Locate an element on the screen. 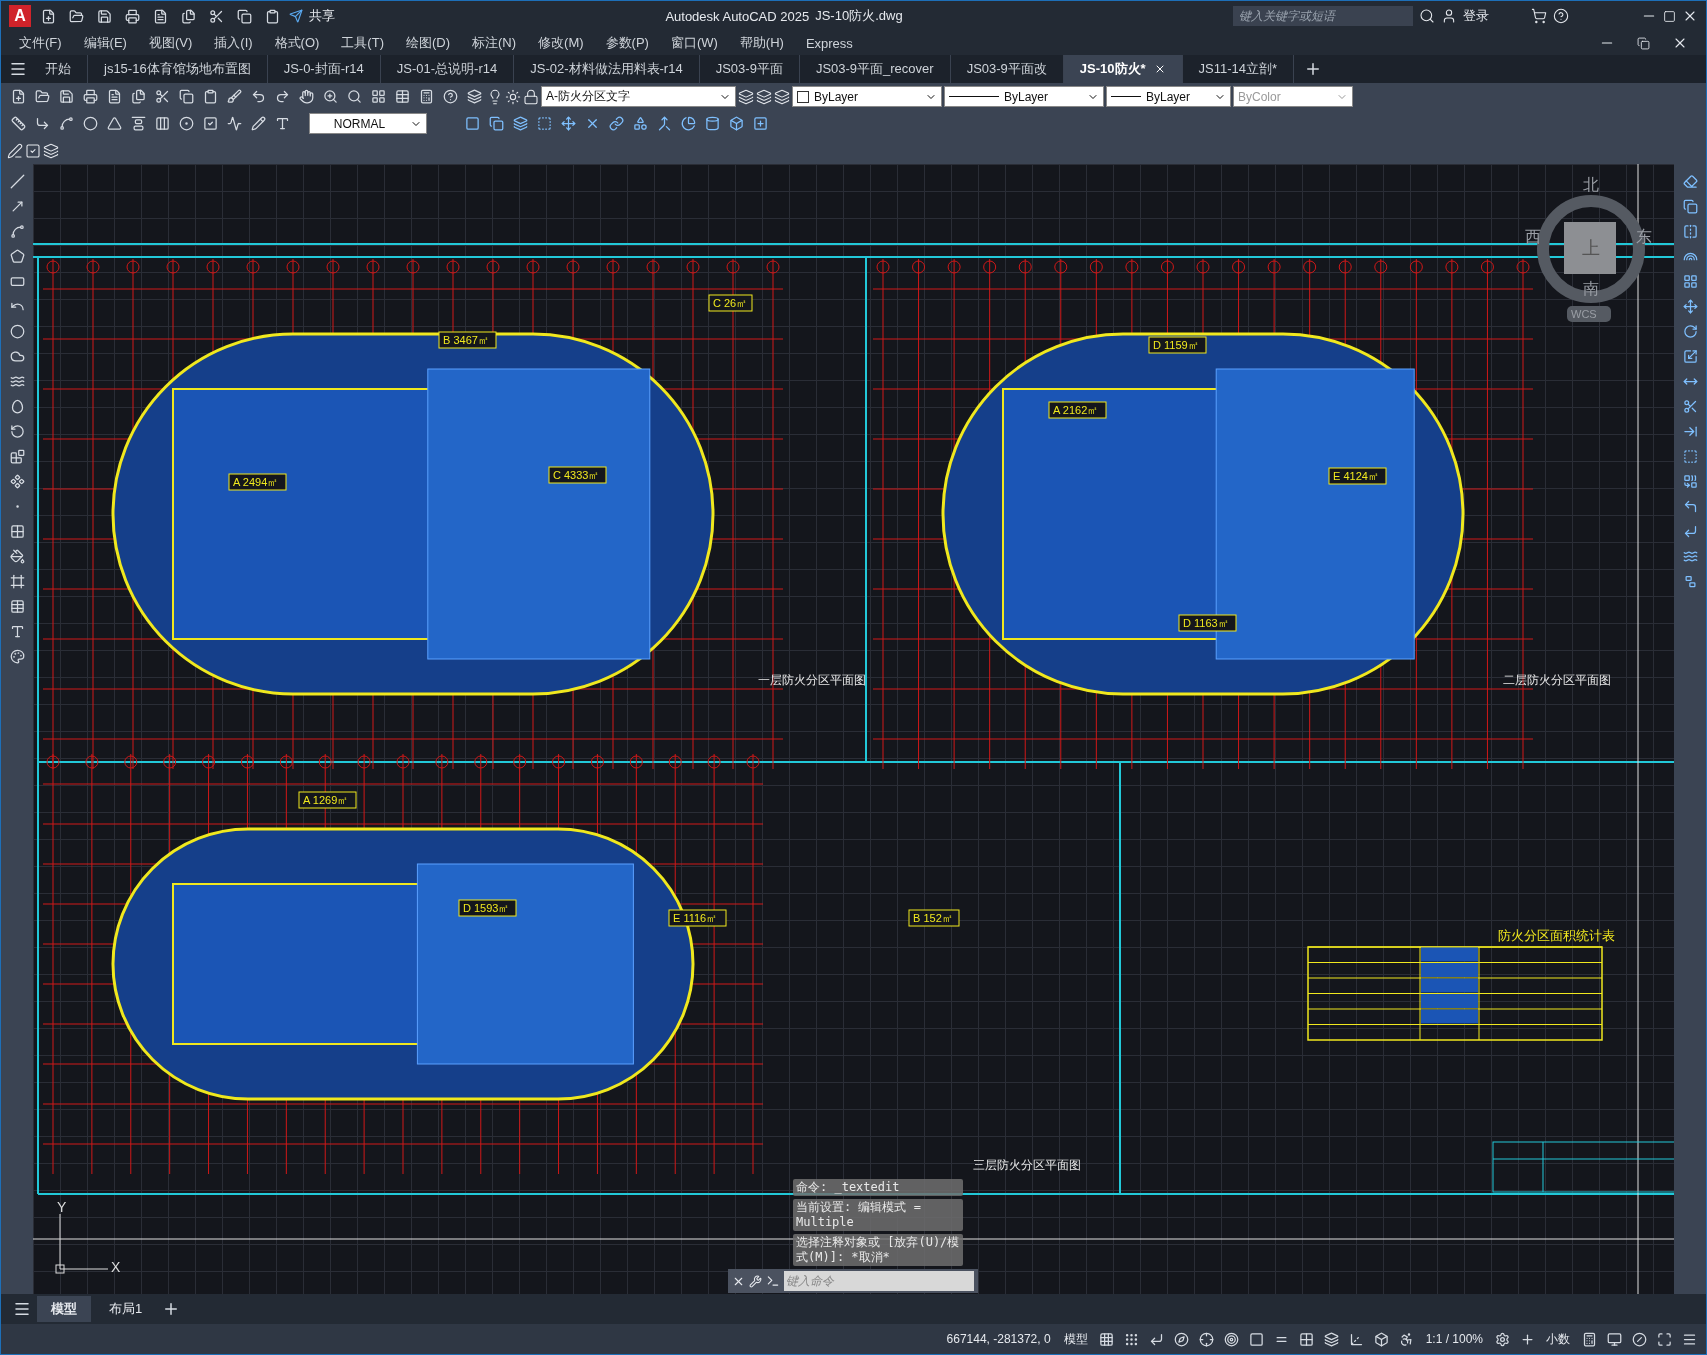  lineweight-dropdown: ByLayer is located at coordinates (1168, 96).